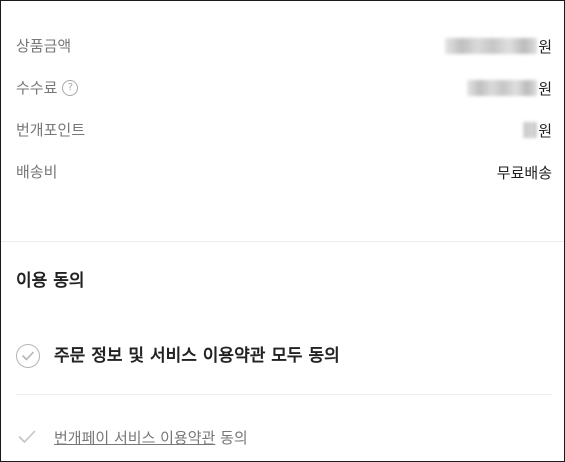  I want to click on agree-all-checkbox: 주문 정보 및 서비스 이용약관 모두 동의, so click(178, 356).